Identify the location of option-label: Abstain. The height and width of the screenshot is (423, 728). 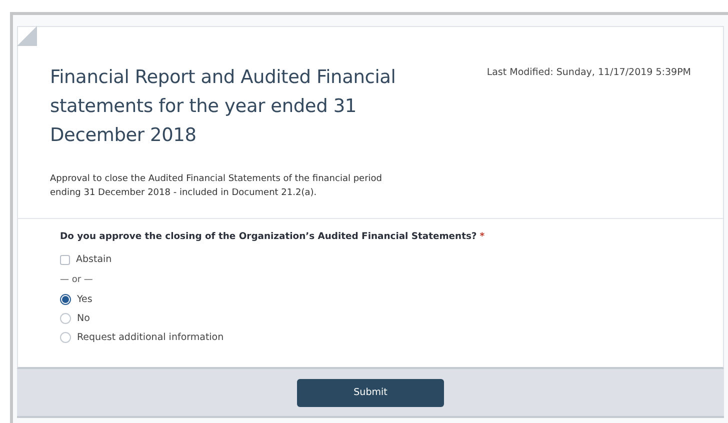
(94, 259).